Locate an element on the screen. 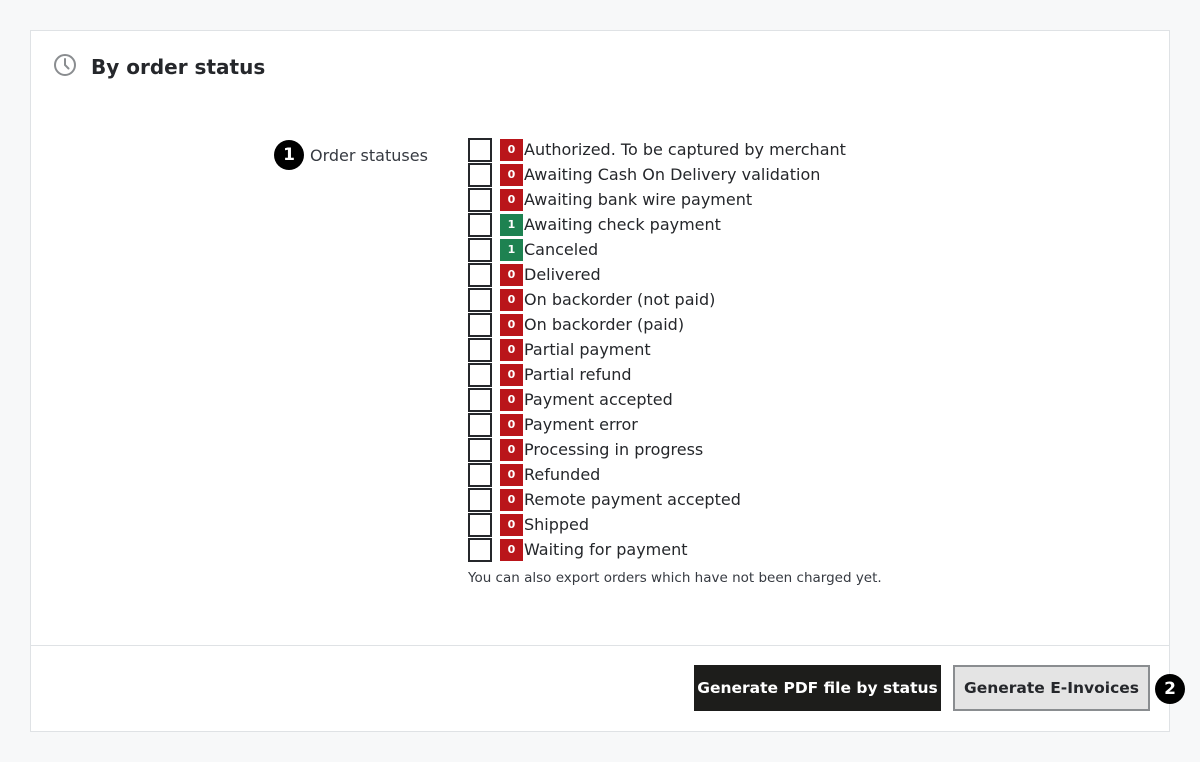  status-item: 0 Partial refund is located at coordinates (657, 374).